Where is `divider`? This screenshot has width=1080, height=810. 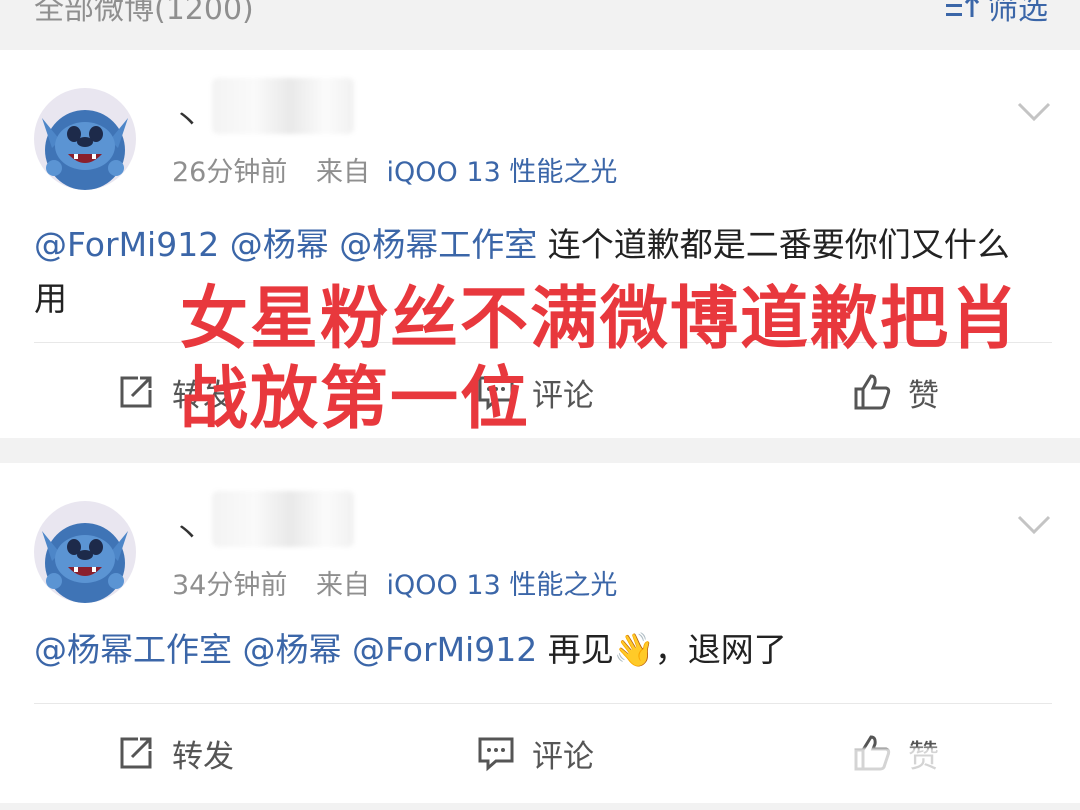 divider is located at coordinates (543, 703).